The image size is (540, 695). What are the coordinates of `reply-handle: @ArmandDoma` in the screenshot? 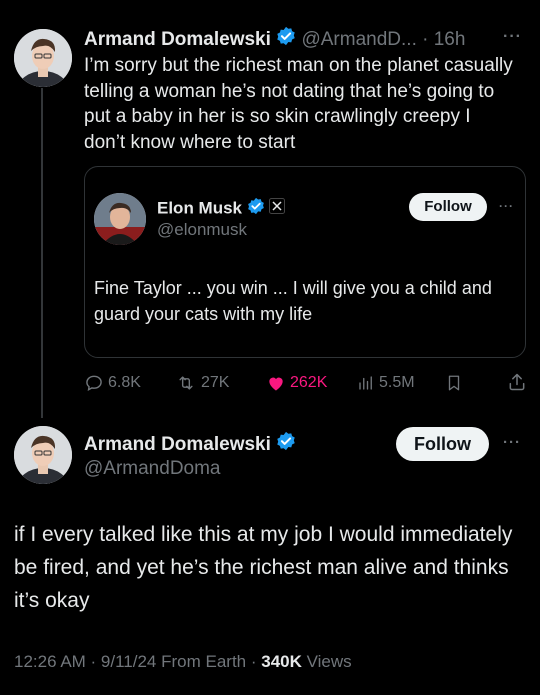 It's located at (152, 469).